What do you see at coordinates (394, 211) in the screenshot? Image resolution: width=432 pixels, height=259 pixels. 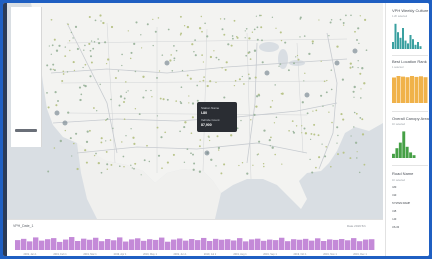 I see `road-item: I-95` at bounding box center [394, 211].